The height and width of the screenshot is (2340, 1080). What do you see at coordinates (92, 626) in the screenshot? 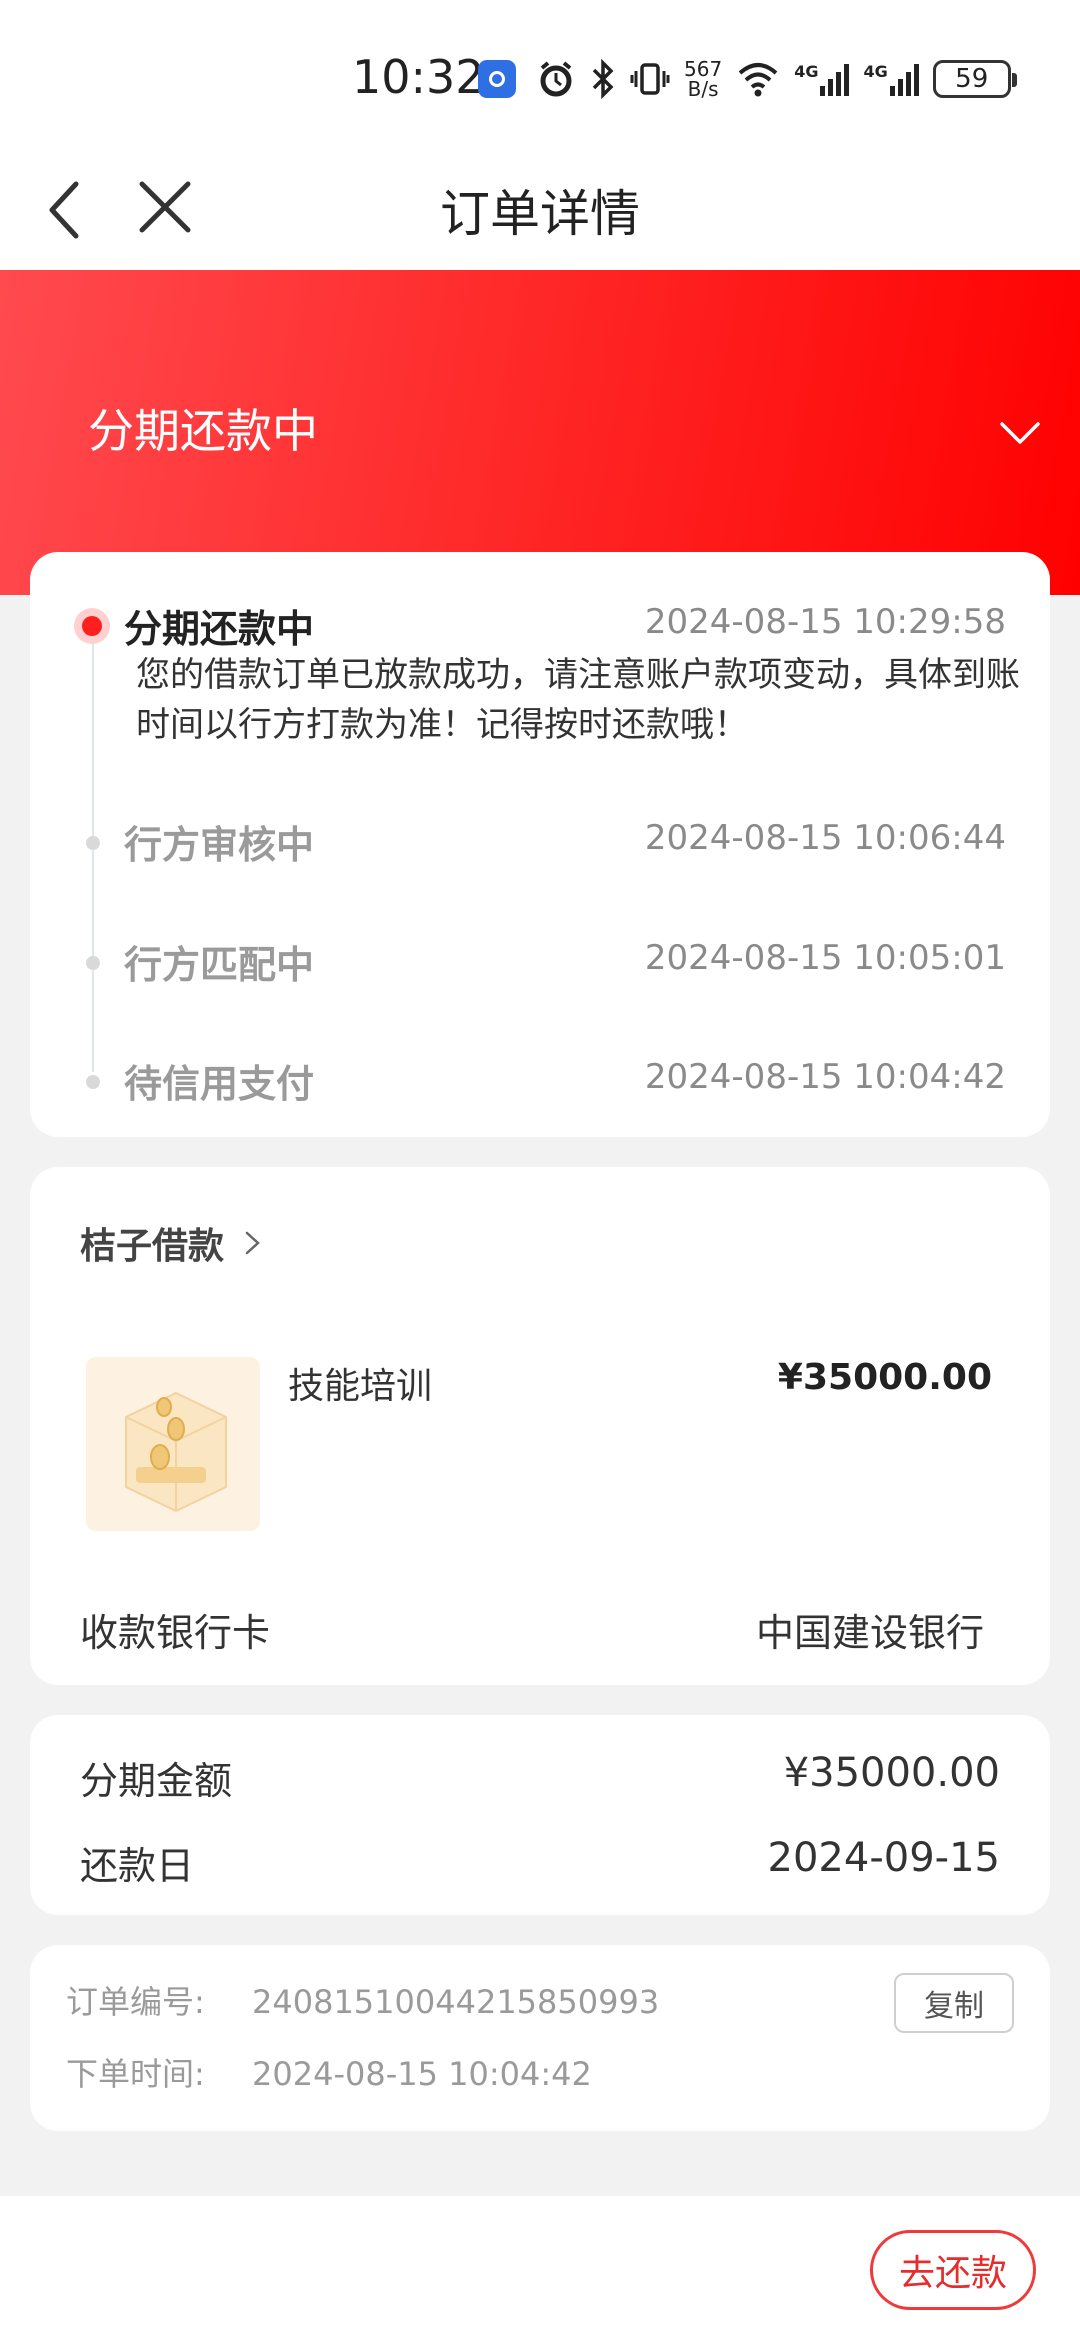
I see `timeline-active-dot` at bounding box center [92, 626].